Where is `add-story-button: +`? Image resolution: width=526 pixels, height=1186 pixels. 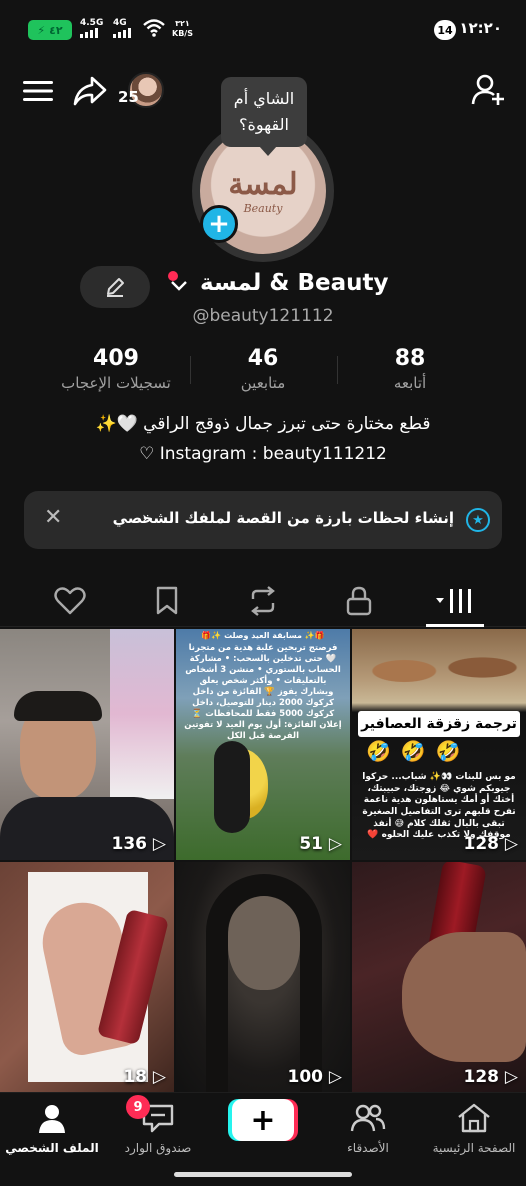
add-story-button: + is located at coordinates (219, 224).